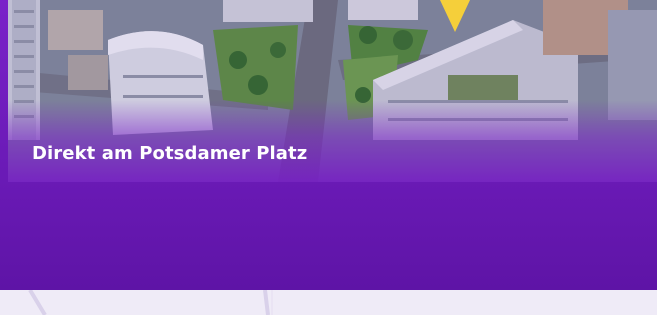 The width and height of the screenshot is (657, 315). Describe the element at coordinates (455, 17) in the screenshot. I see `map-pin-icon` at that location.